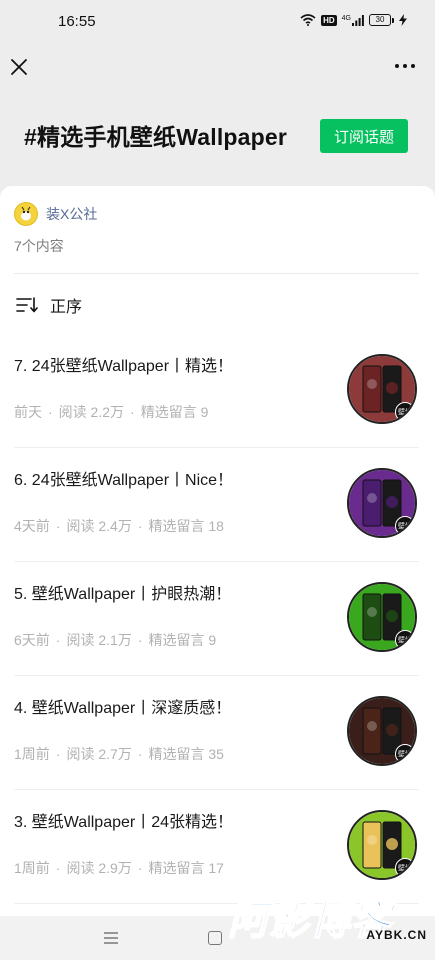  Describe the element at coordinates (19, 67) in the screenshot. I see `close-icon` at that location.